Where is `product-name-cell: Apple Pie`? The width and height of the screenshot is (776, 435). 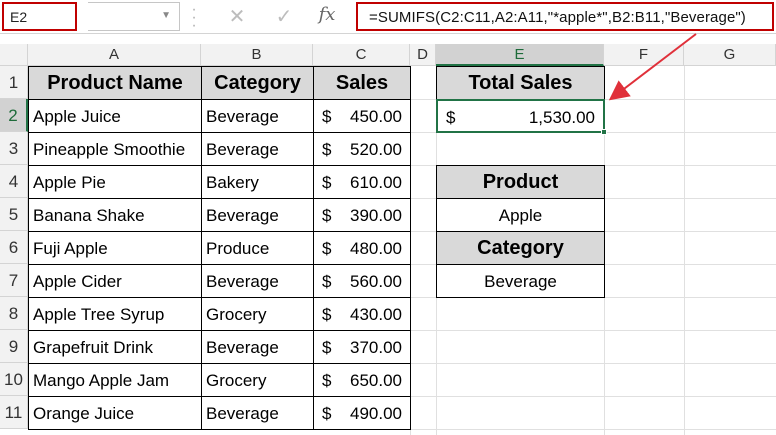 product-name-cell: Apple Pie is located at coordinates (115, 182).